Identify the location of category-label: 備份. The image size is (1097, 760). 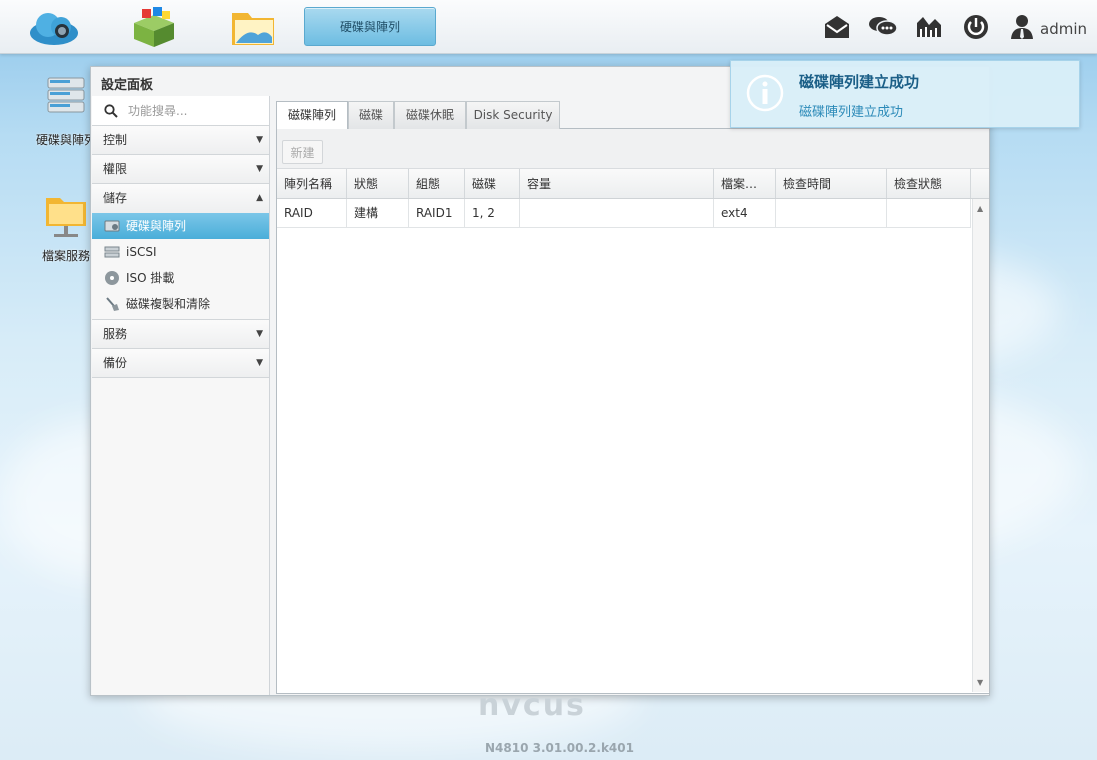
(115, 363).